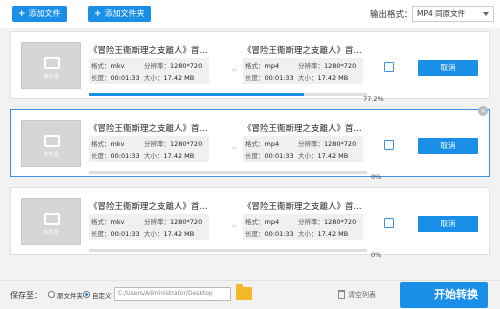  I want to click on add-folder-label: 添加文件夹, so click(124, 13).